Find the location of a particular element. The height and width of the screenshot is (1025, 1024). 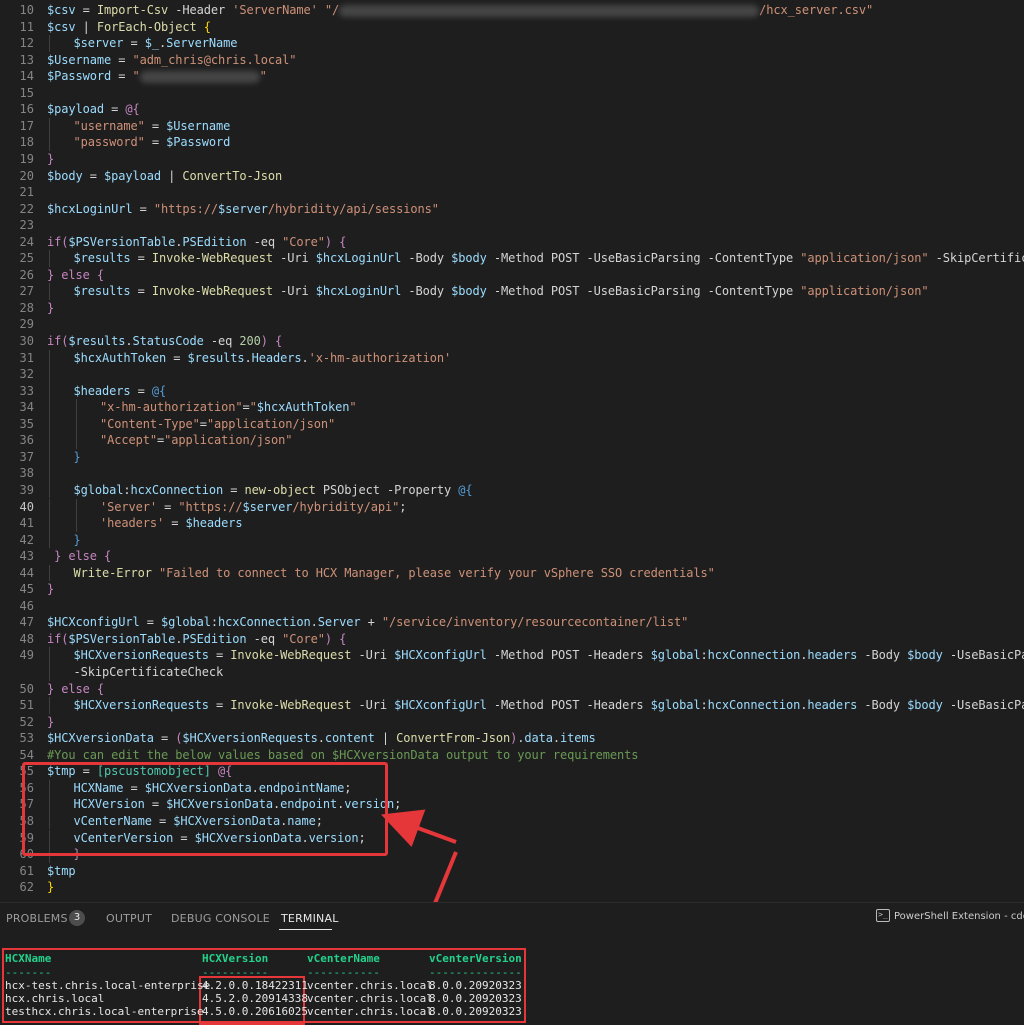

active-tab-indicator is located at coordinates (305, 929).